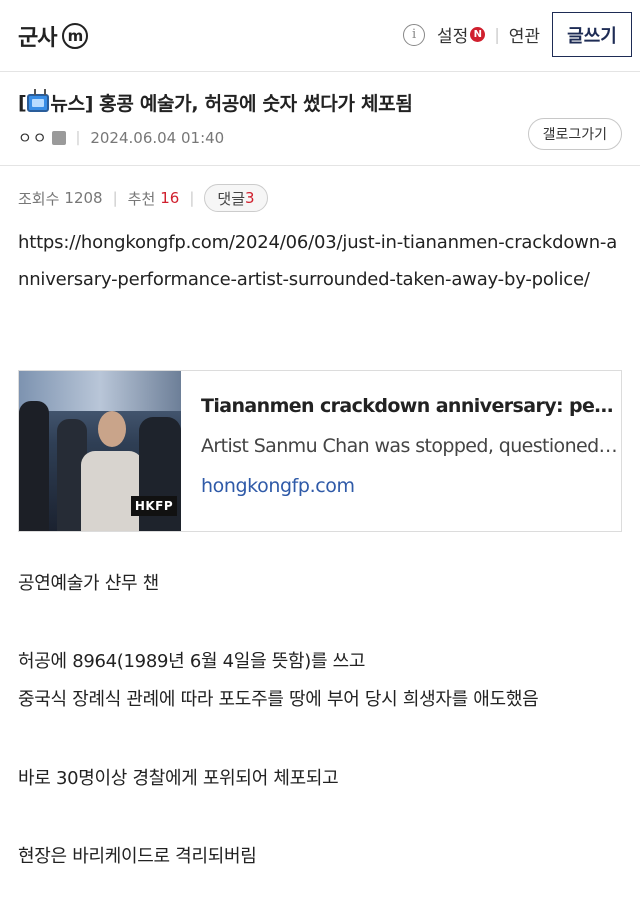 This screenshot has width=640, height=903. What do you see at coordinates (39, 198) in the screenshot?
I see `views-label: 조회수` at bounding box center [39, 198].